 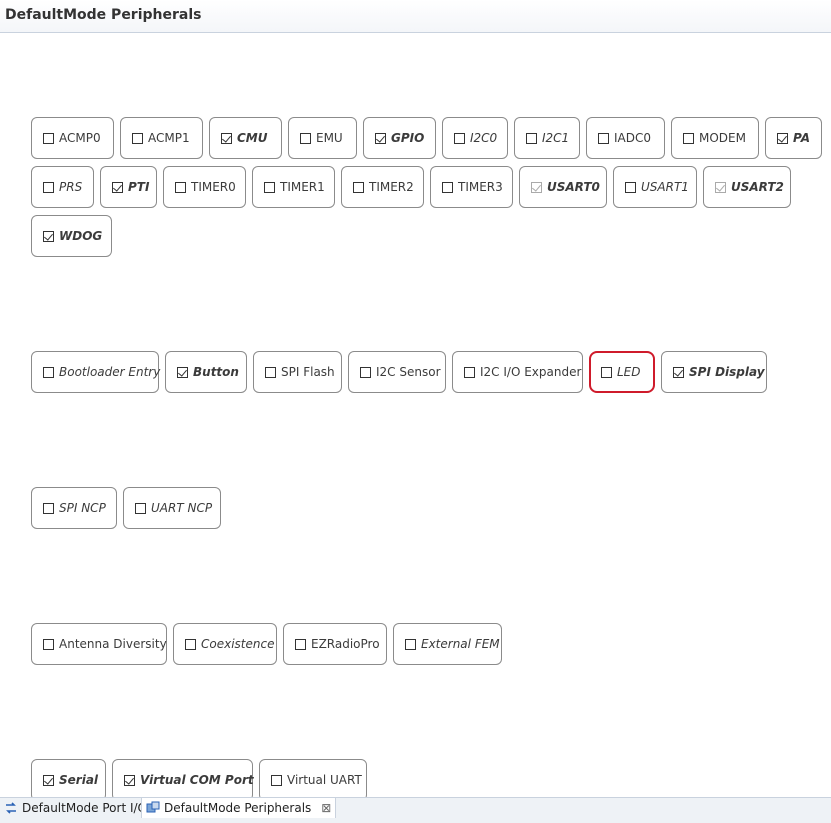 I want to click on peripheral-label: Virtual UART, so click(x=324, y=780).